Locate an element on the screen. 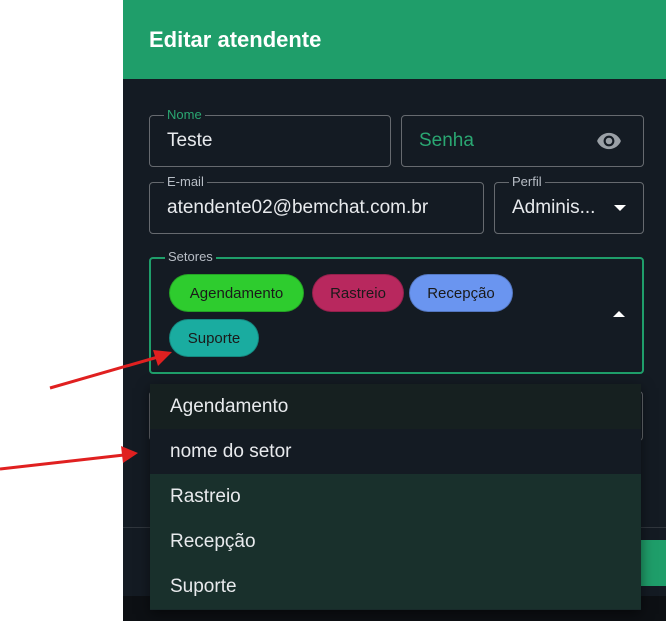 This screenshot has height=621, width=666. chip-label: Agendamento is located at coordinates (236, 293).